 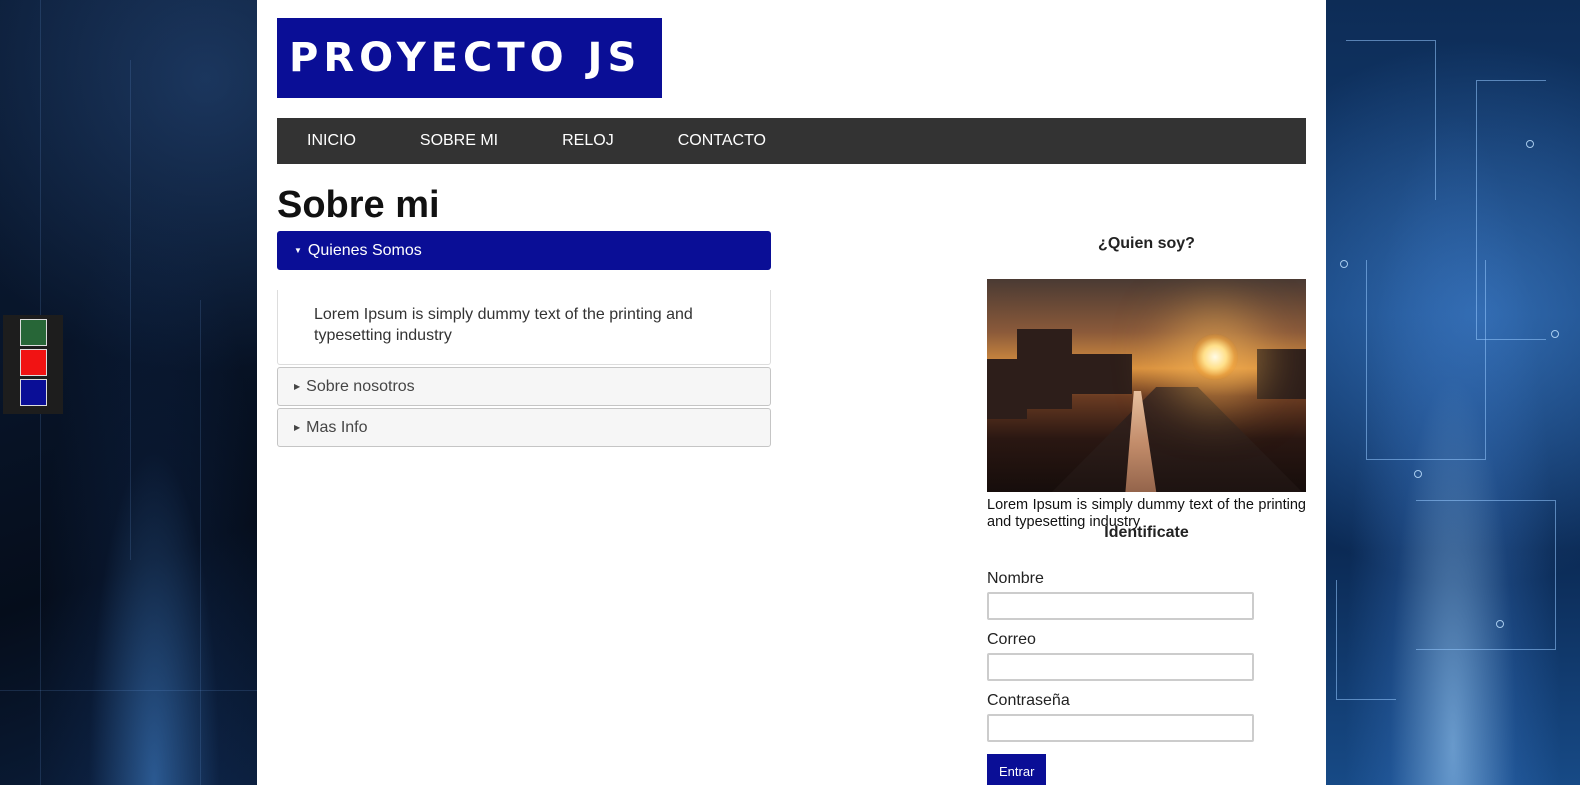 What do you see at coordinates (1028, 700) in the screenshot?
I see `password-label: Contraseña` at bounding box center [1028, 700].